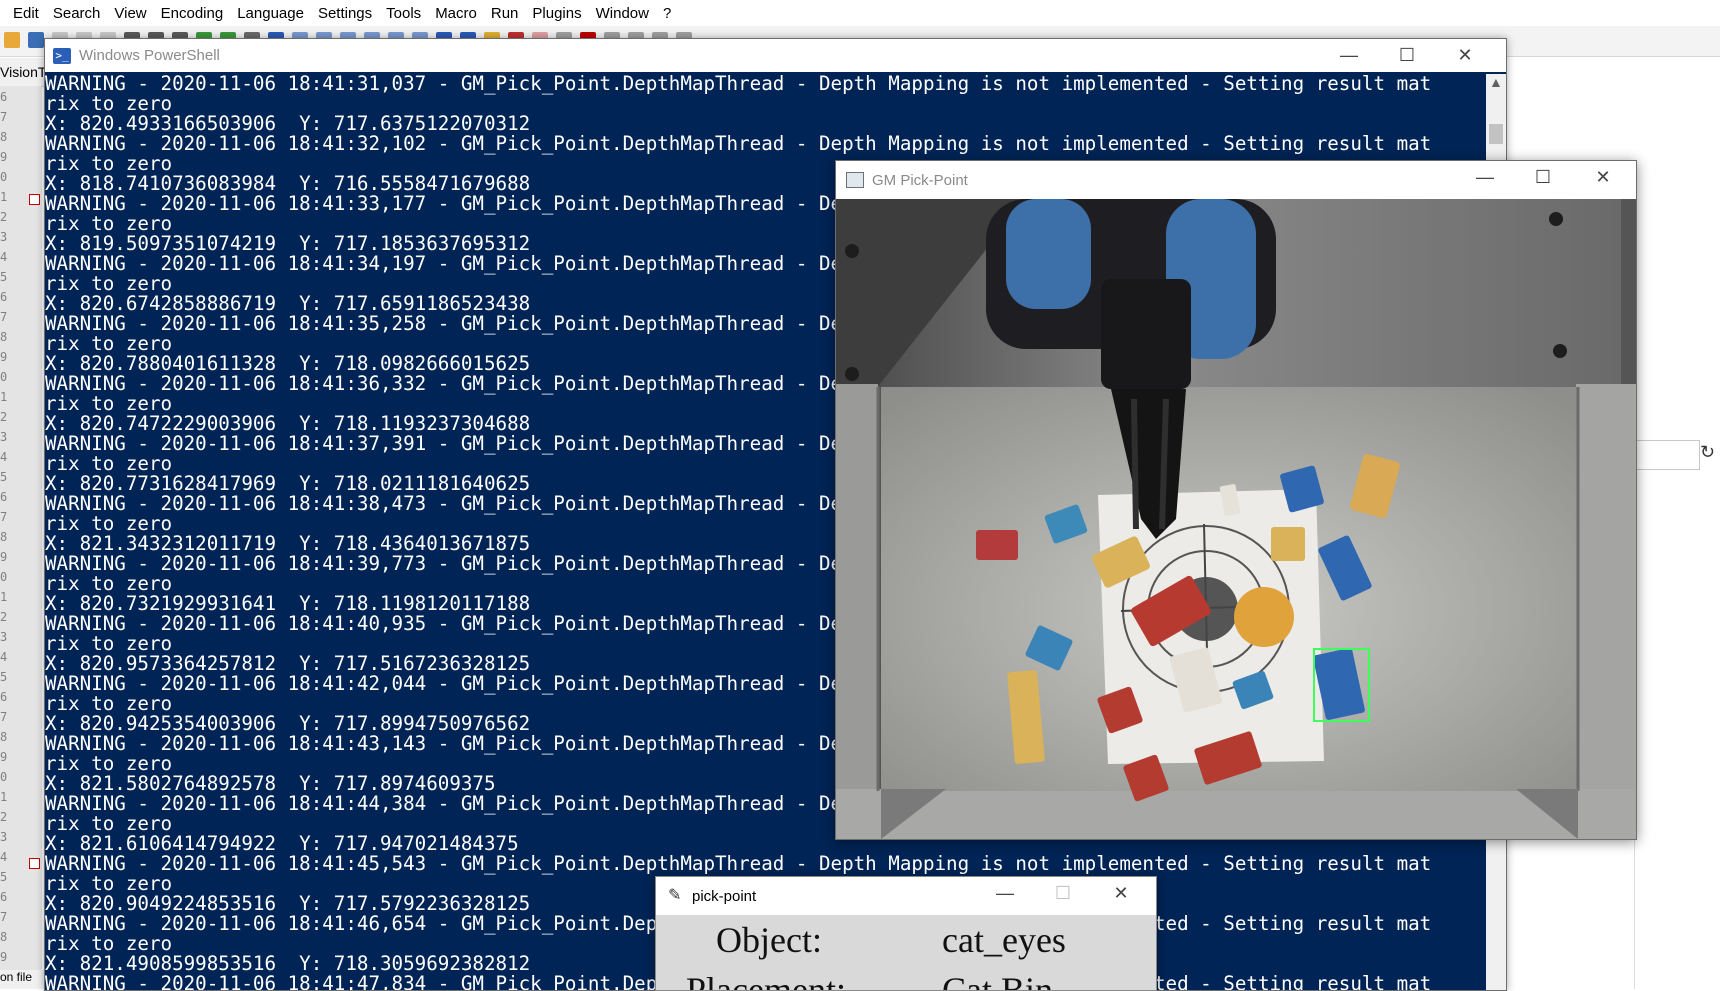  What do you see at coordinates (270, 13) in the screenshot?
I see `menu-item: Language` at bounding box center [270, 13].